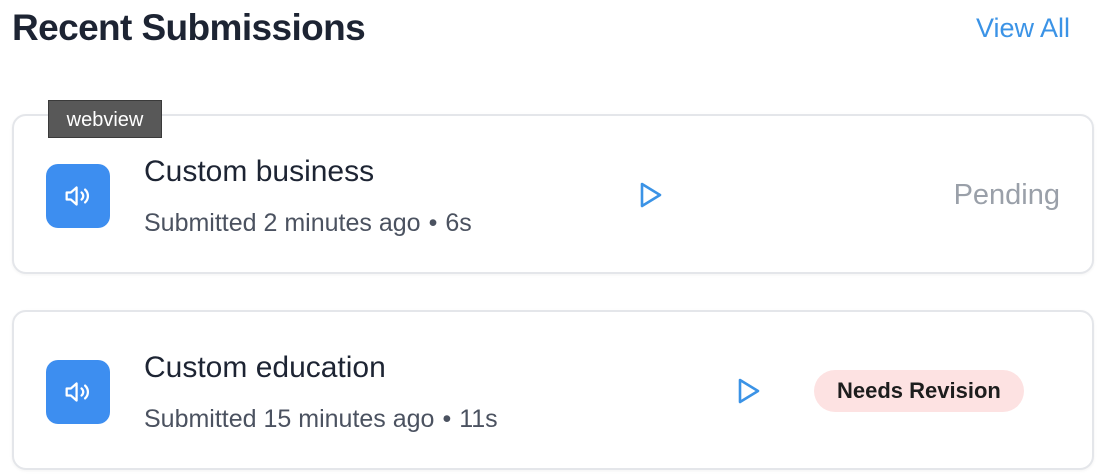  I want to click on submission-meta: Submitted 2 minutes ago • 6s, so click(308, 223).